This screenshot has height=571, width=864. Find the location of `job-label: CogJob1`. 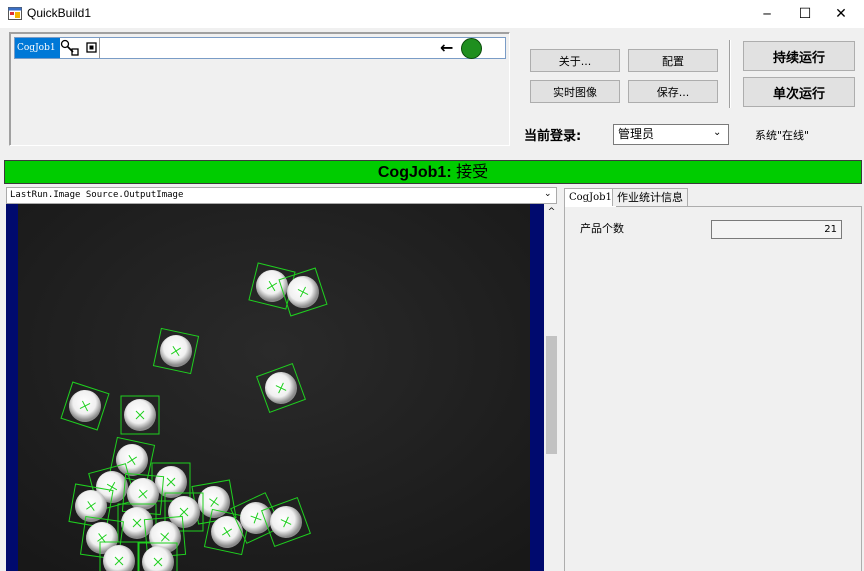

job-label: CogJob1 is located at coordinates (37, 48).